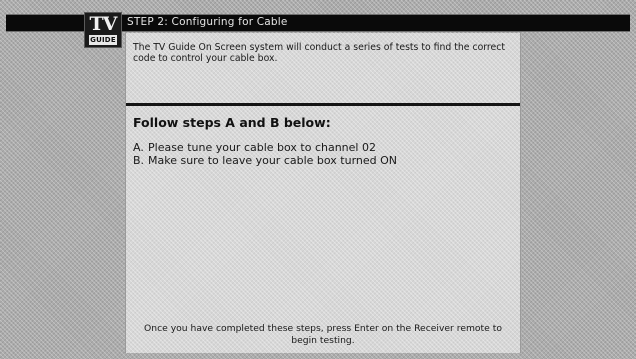  I want to click on logo-guide-text: GUIDE, so click(103, 40).